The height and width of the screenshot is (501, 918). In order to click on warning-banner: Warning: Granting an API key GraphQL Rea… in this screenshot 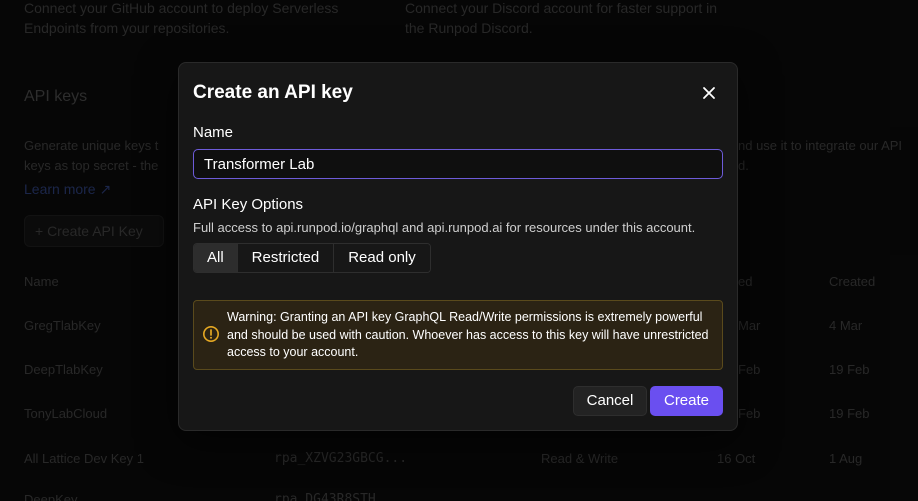, I will do `click(458, 335)`.